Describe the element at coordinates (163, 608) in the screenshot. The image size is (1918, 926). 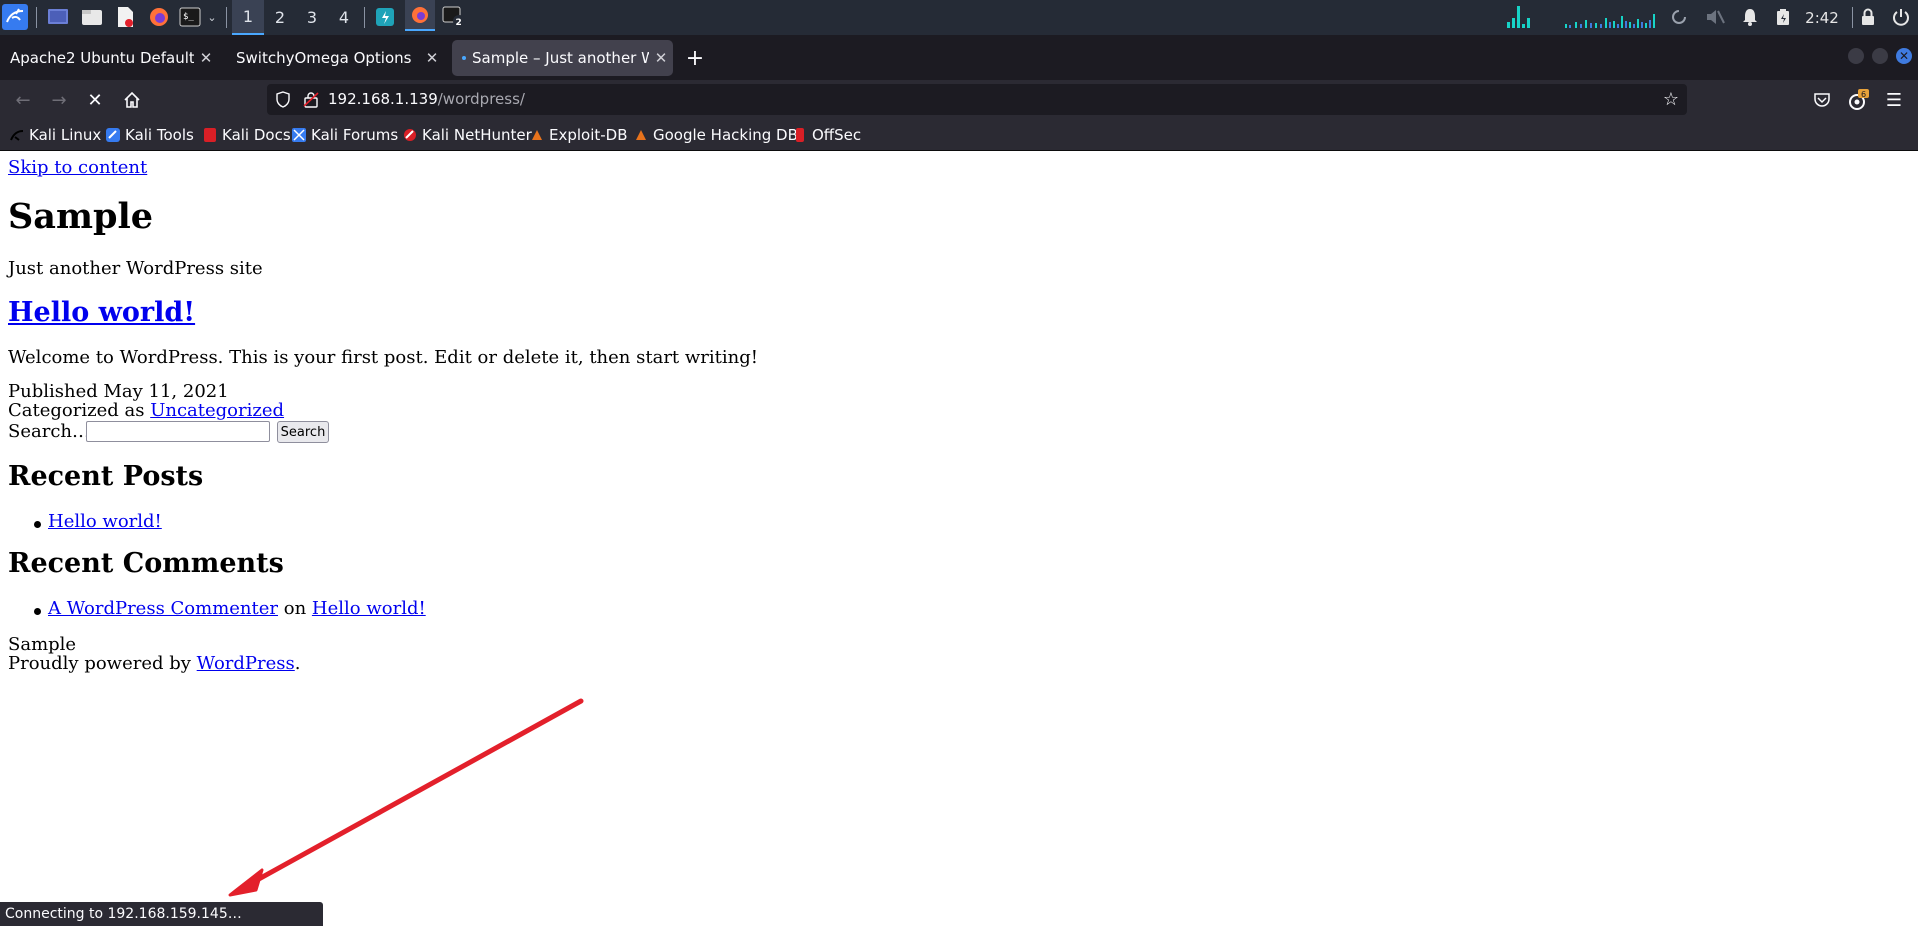
I see `comment-author-link: A WordPress Commenter` at that location.